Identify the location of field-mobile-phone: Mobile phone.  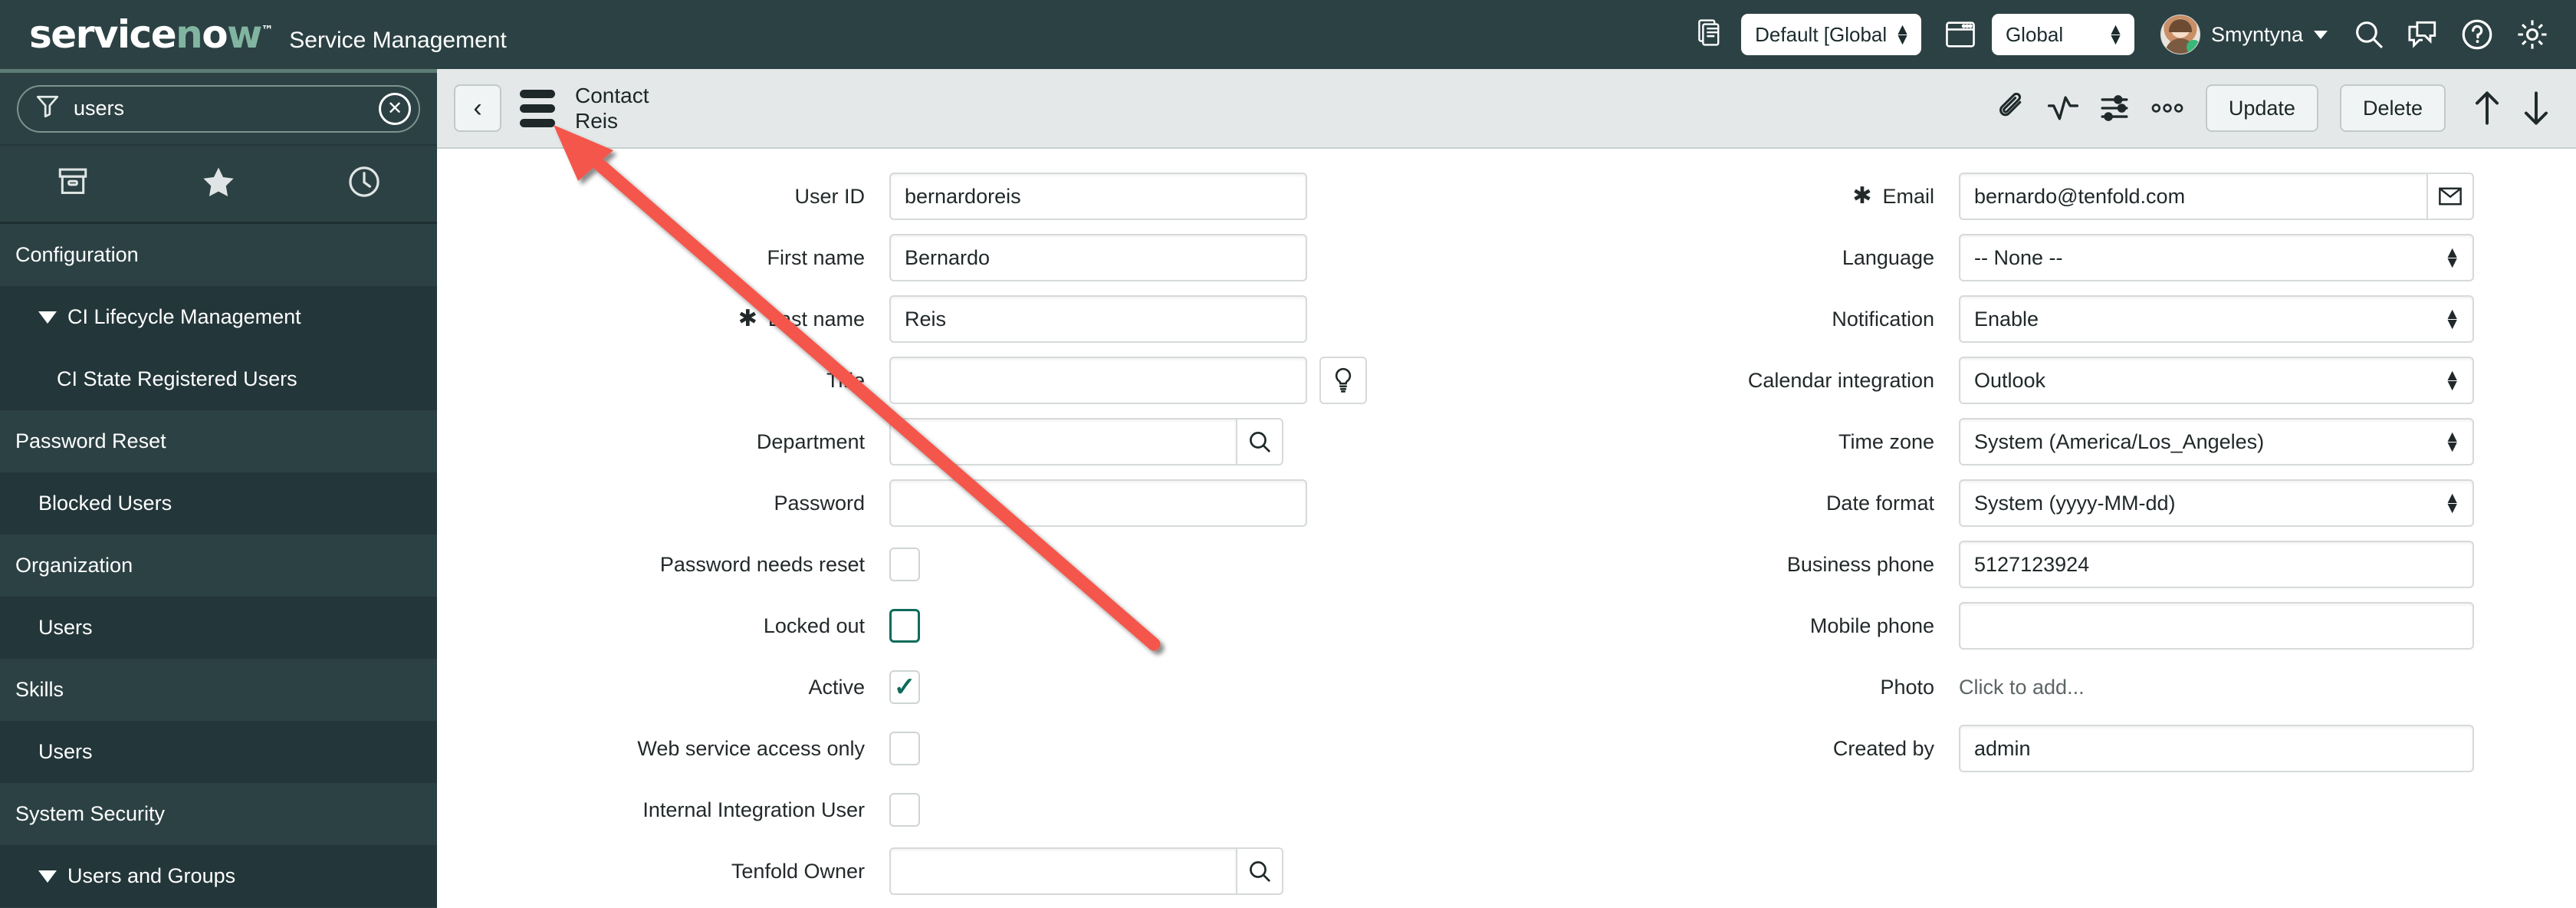
(2041, 625).